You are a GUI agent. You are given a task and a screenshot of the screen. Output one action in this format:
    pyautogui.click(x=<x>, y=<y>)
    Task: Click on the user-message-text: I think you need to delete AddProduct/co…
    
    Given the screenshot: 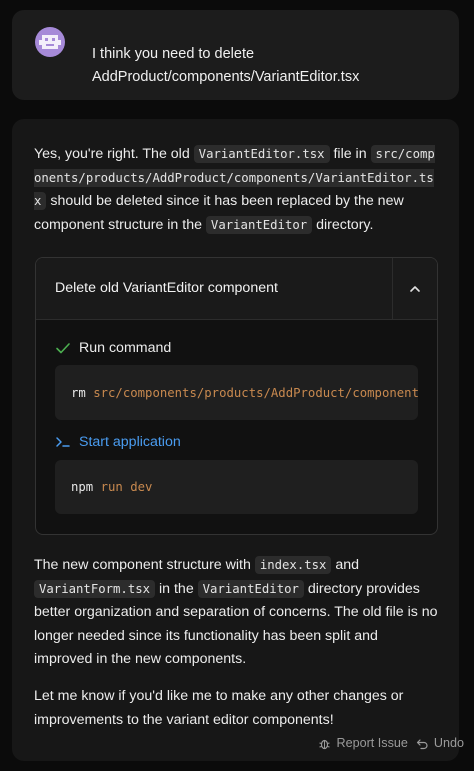 What is the action you would take?
    pyautogui.click(x=226, y=65)
    